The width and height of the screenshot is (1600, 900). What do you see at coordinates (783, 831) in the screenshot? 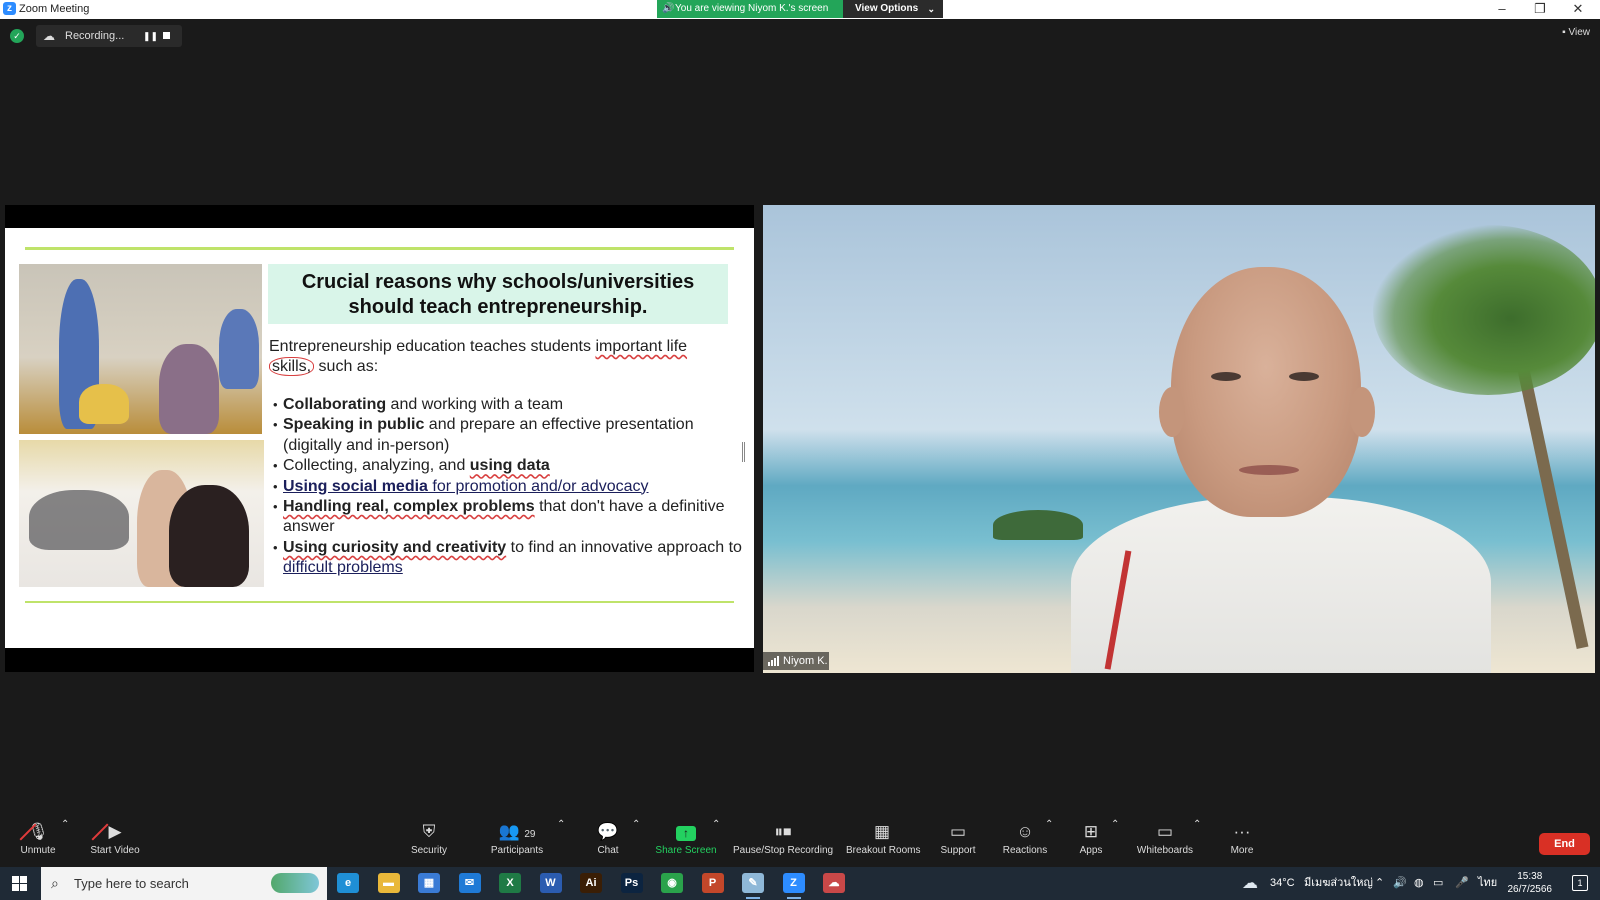
I see `pause-stop-icon: ⏸⏹` at bounding box center [783, 831].